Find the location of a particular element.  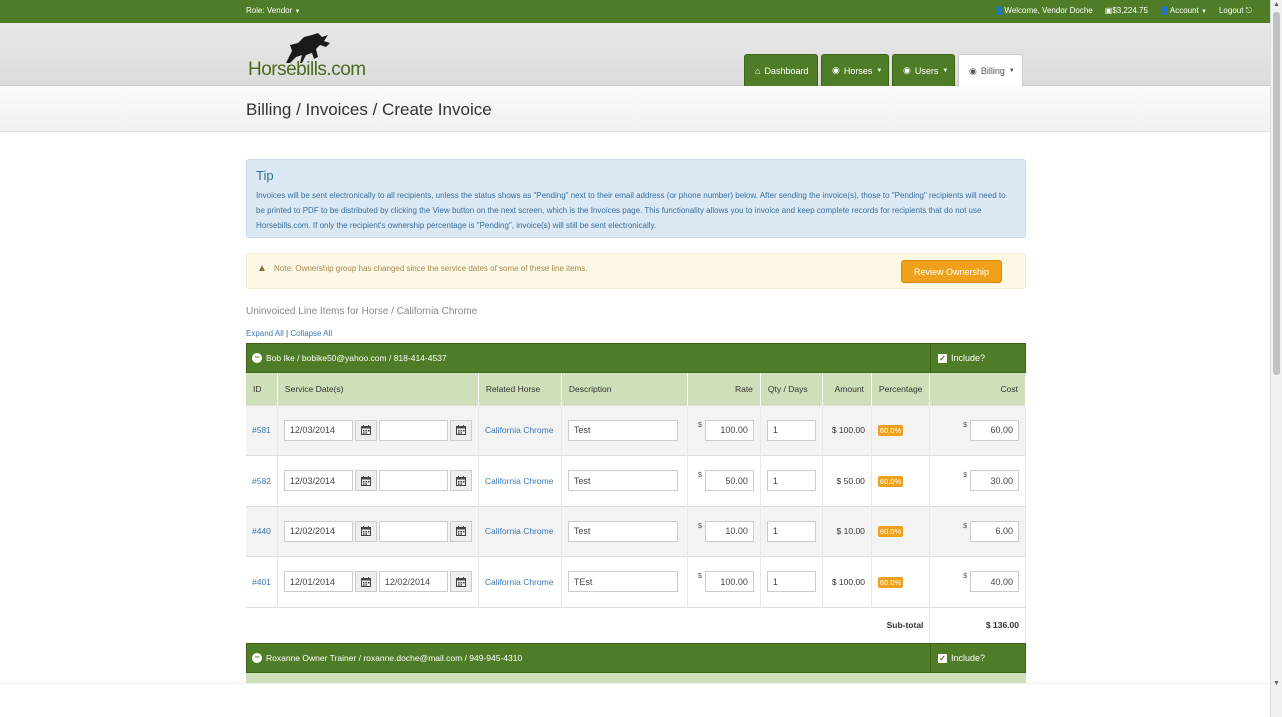

row-rate-cell: $50.00 is located at coordinates (724, 480).